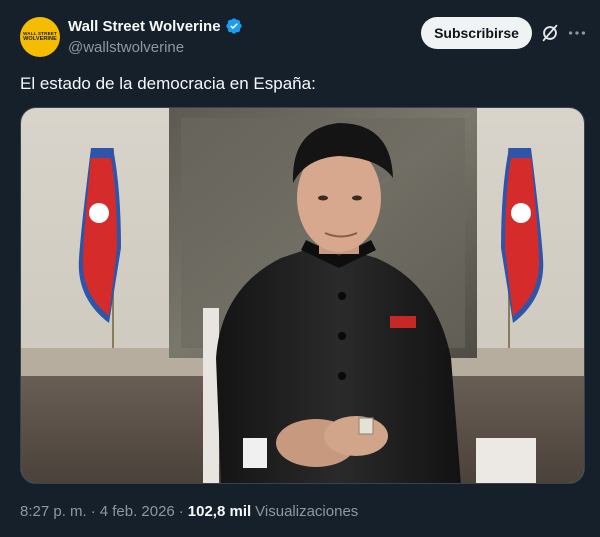  Describe the element at coordinates (307, 511) in the screenshot. I see `views-label: Visualizaciones` at that location.